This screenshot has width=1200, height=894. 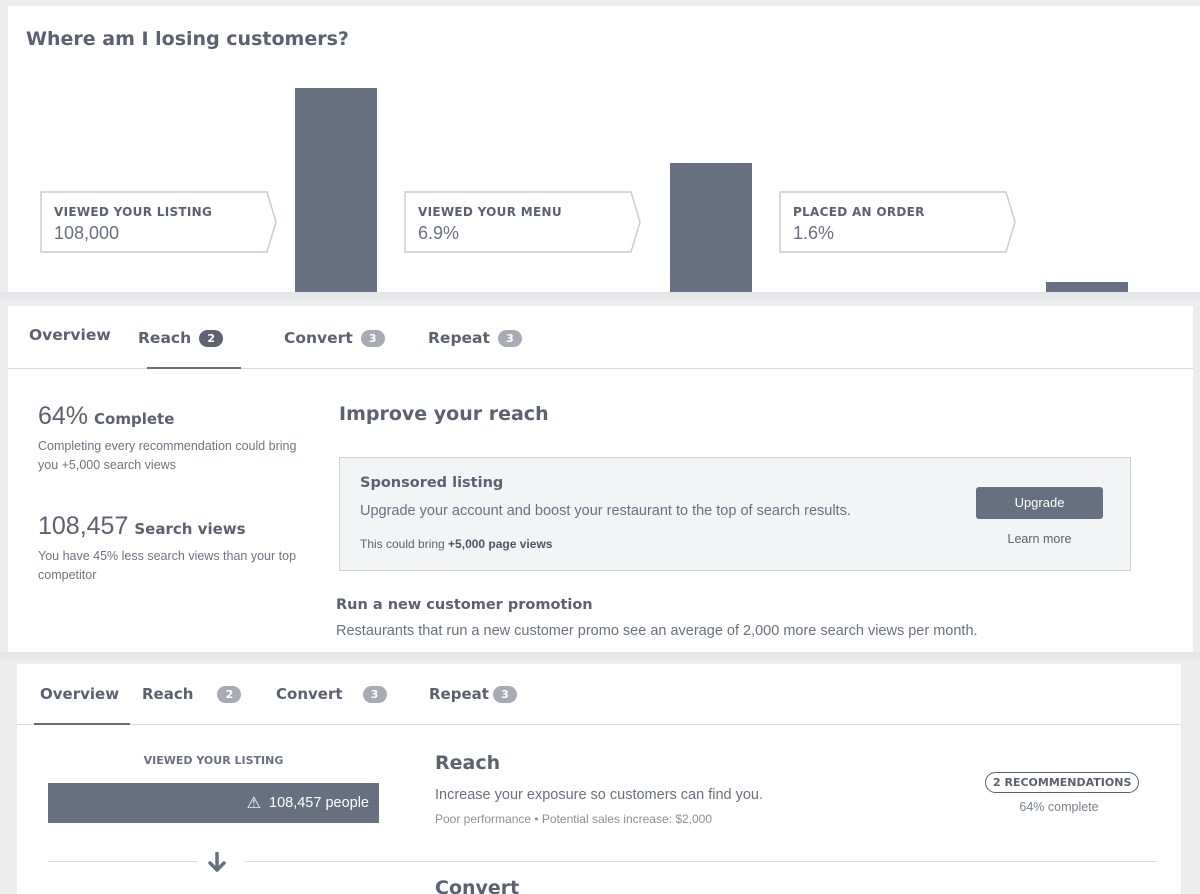 I want to click on recommendation-title: Sponsored listing, so click(x=432, y=483).